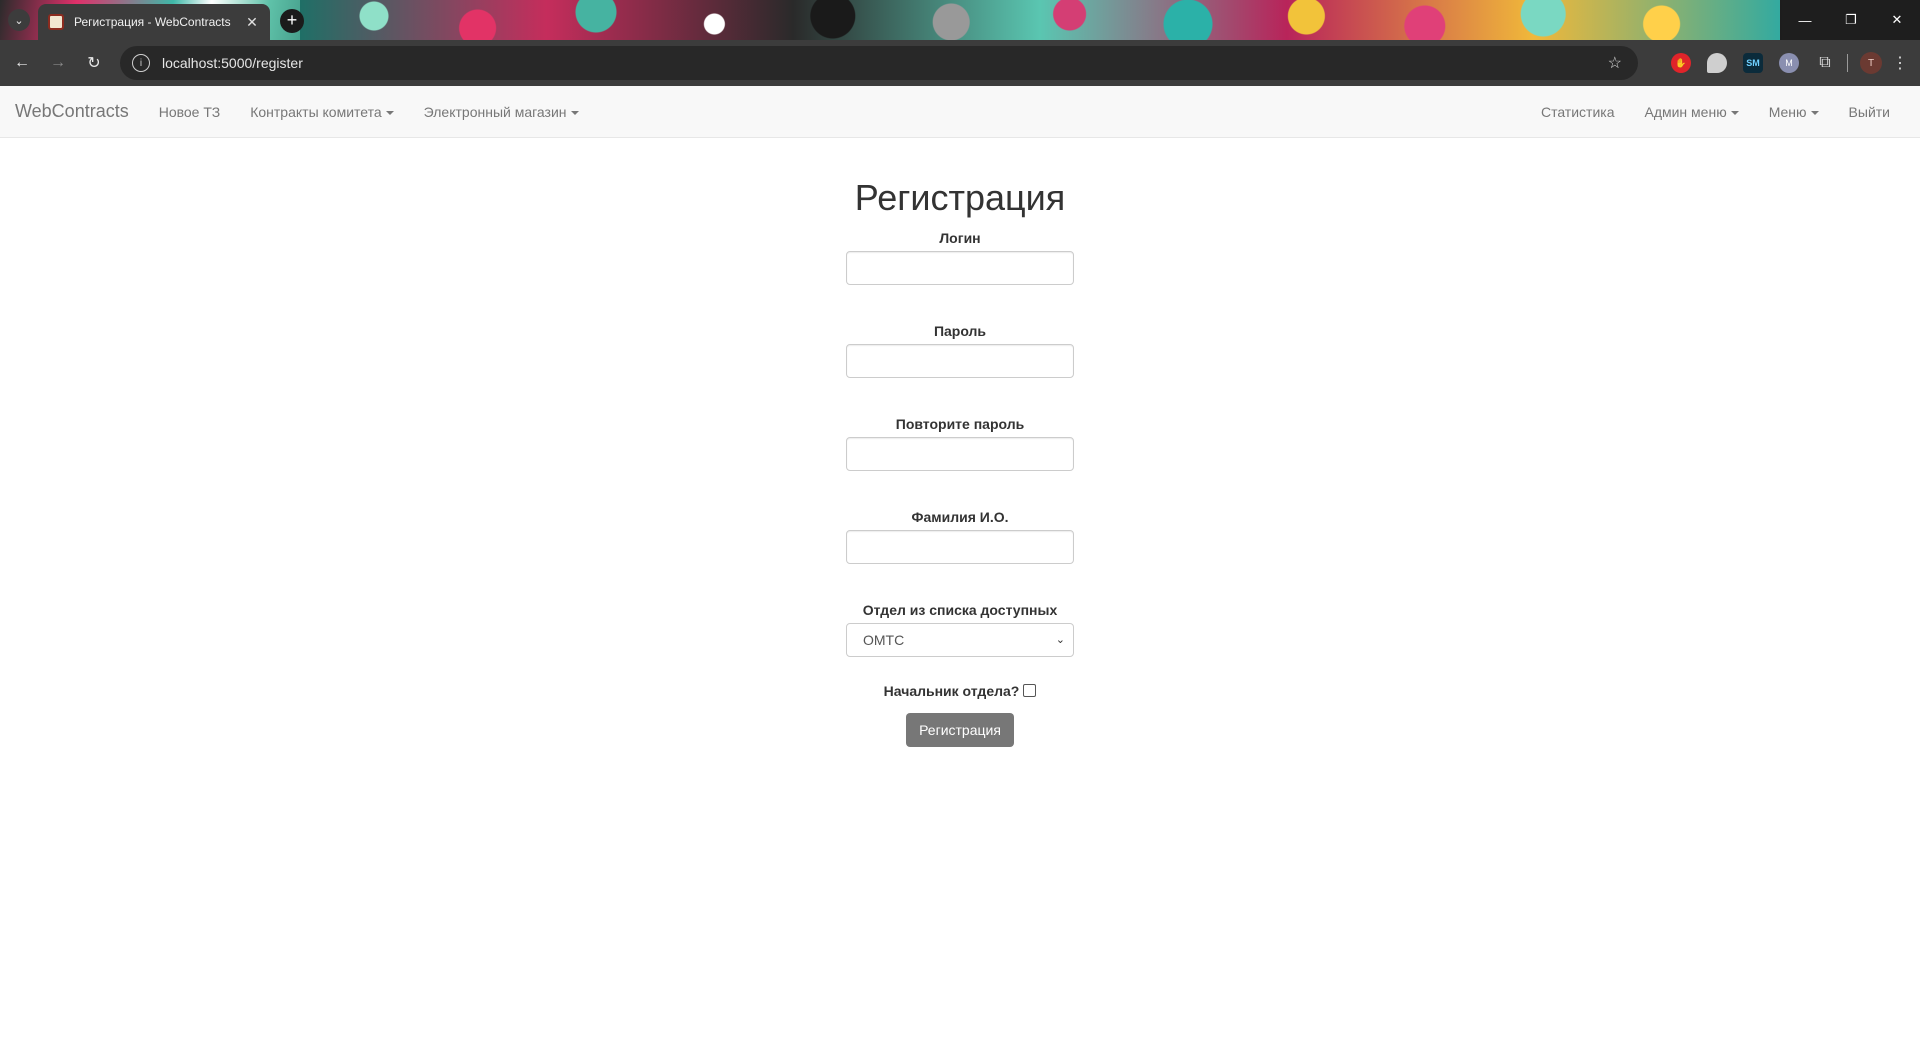  What do you see at coordinates (960, 453) in the screenshot?
I see `repeat-password-input` at bounding box center [960, 453].